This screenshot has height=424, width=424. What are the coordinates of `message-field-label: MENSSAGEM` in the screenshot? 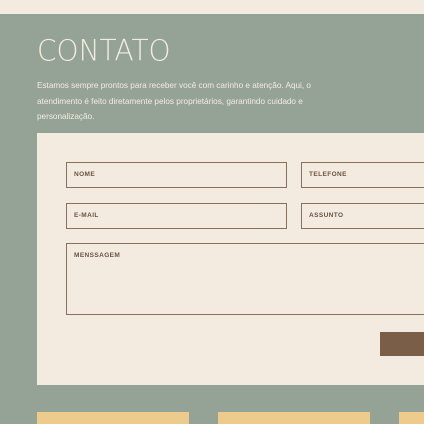 It's located at (97, 255).